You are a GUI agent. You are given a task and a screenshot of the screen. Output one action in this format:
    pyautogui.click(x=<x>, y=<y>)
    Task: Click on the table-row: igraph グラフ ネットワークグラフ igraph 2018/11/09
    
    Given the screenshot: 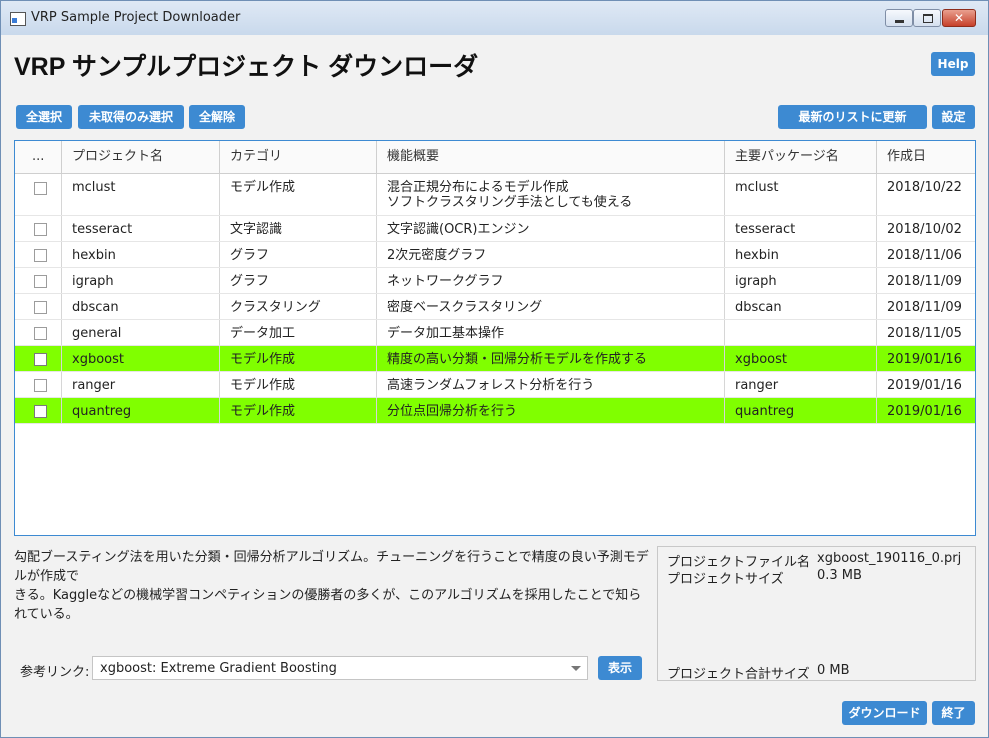 What is the action you would take?
    pyautogui.click(x=495, y=281)
    